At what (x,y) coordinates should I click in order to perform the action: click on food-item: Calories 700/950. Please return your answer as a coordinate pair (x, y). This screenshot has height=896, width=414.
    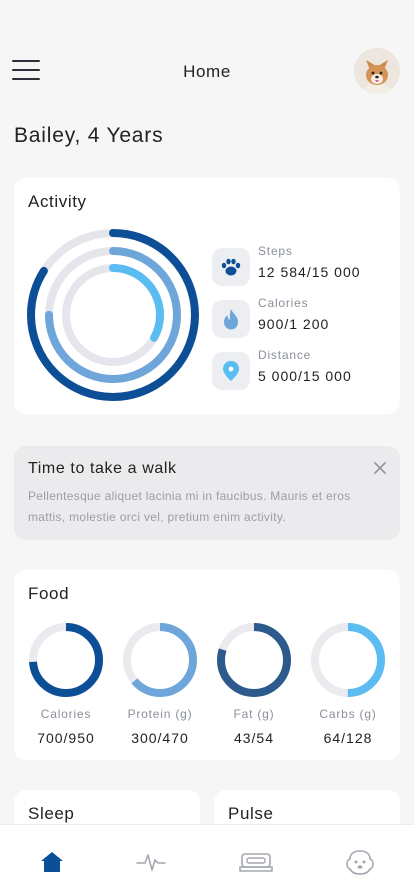
    Looking at the image, I should click on (66, 687).